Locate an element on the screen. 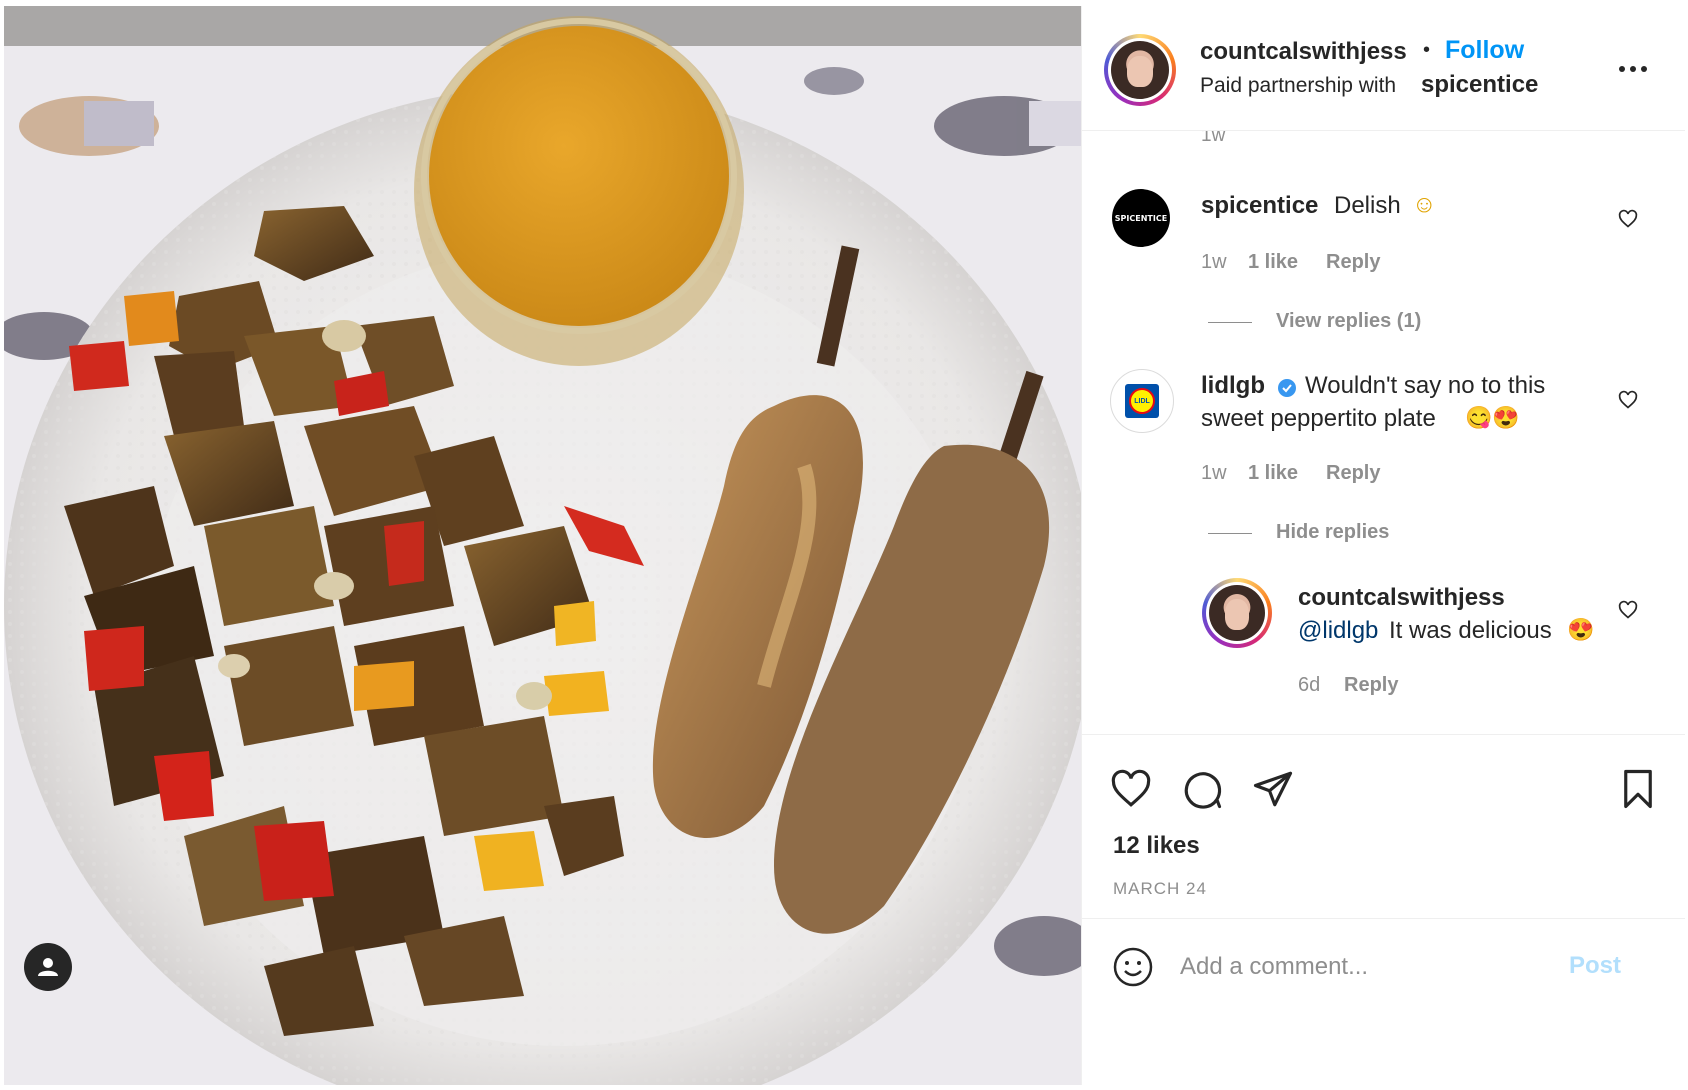 This screenshot has height=1090, width=1688. send-icon is located at coordinates (1273, 789).